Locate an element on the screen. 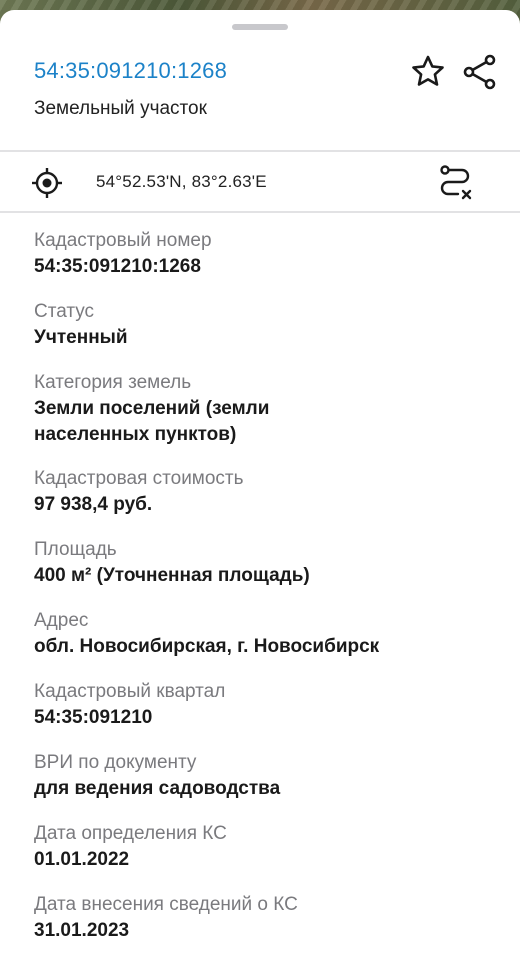 The width and height of the screenshot is (520, 970). field-value: обл. Новосибирская, г. Новосибирск is located at coordinates (207, 646).